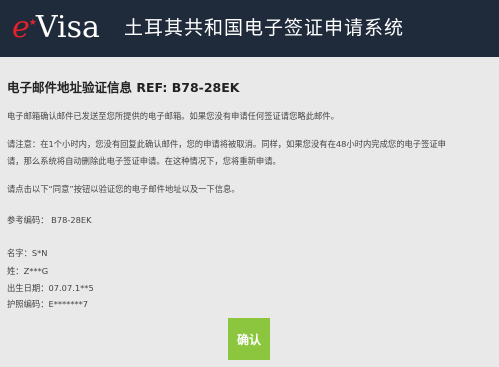  I want to click on field-dob: 出生日期：07.07.1**5, so click(50, 288).